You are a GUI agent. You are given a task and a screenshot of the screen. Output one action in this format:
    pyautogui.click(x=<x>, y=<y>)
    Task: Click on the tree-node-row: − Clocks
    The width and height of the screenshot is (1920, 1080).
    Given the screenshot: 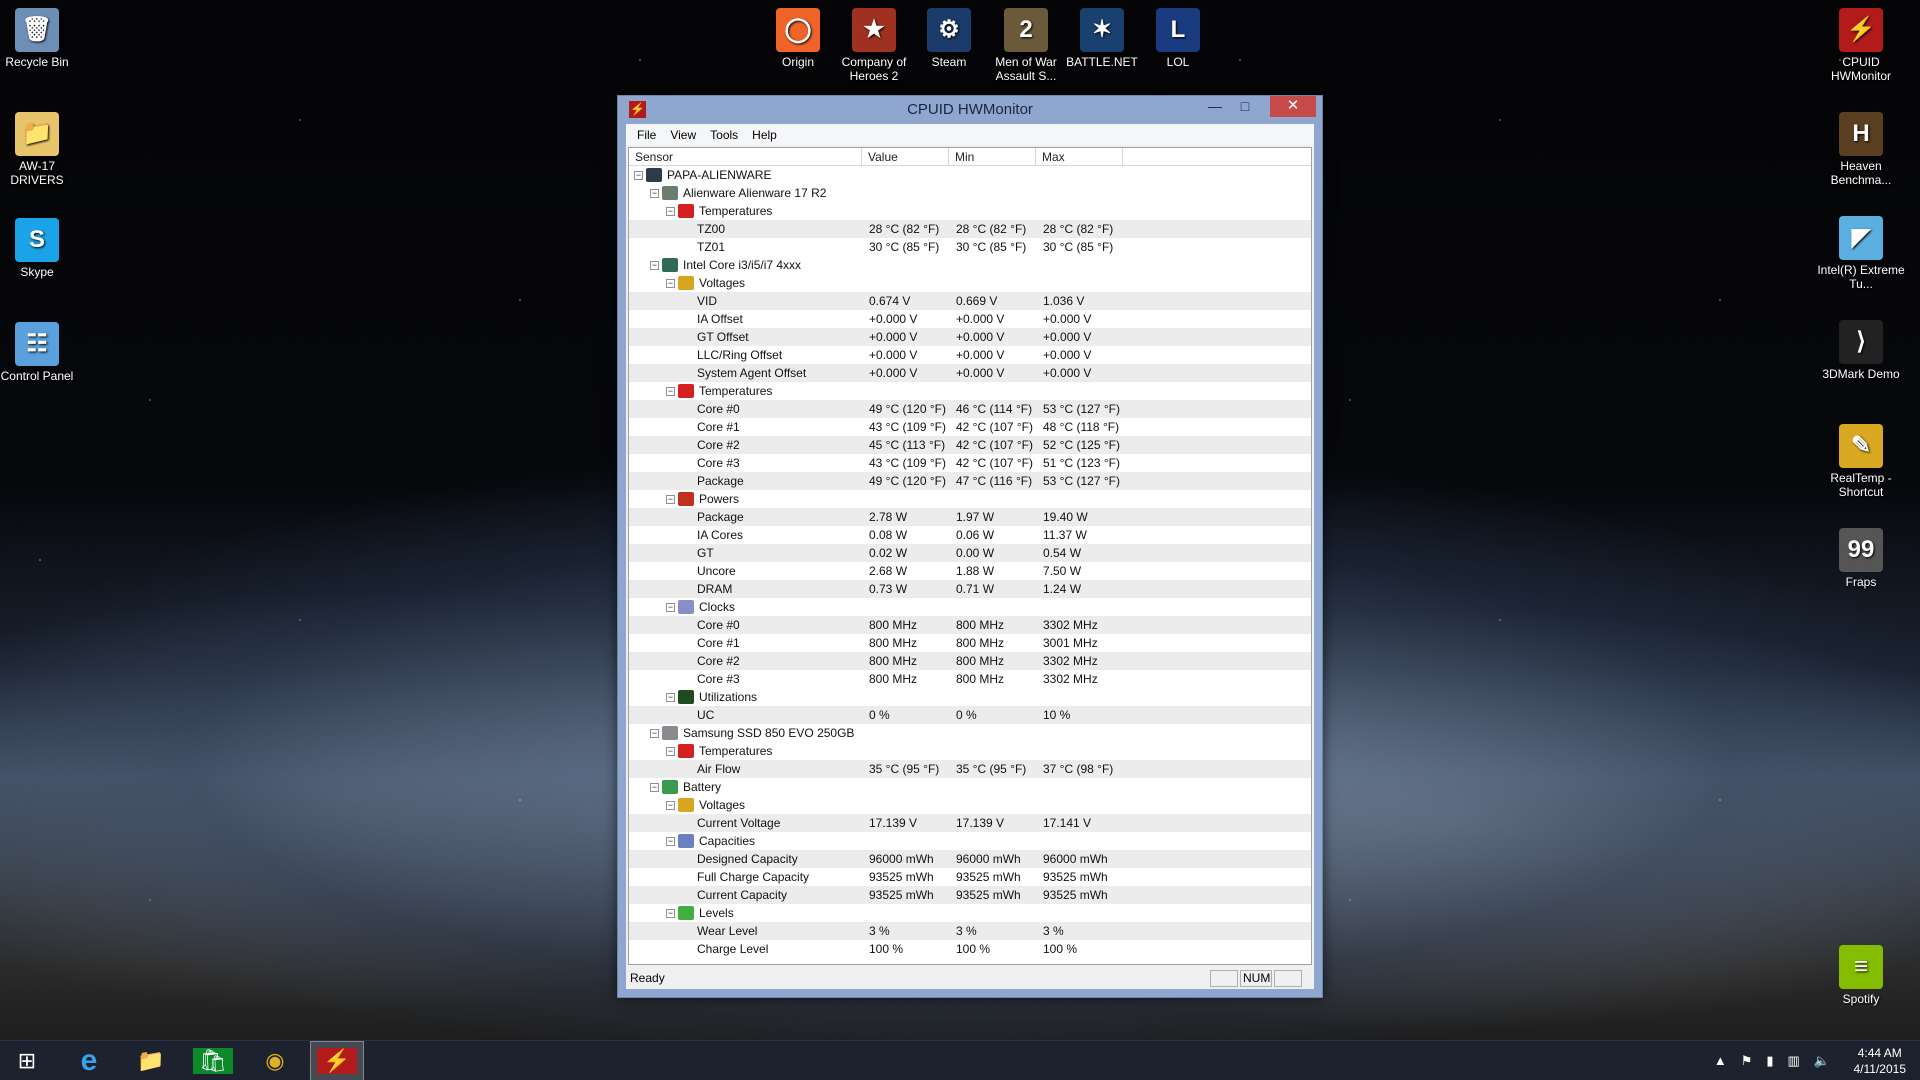 What is the action you would take?
    pyautogui.click(x=970, y=607)
    